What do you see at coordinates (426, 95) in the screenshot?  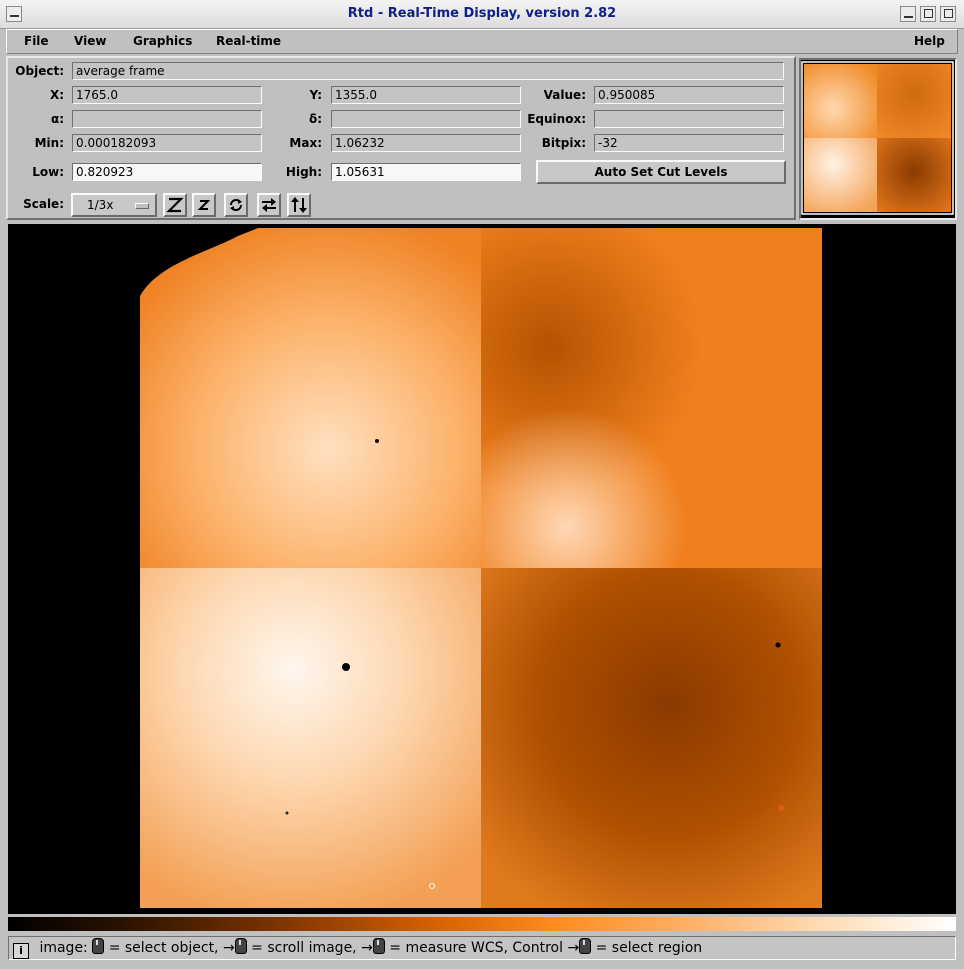 I see `y-field: 1355.0` at bounding box center [426, 95].